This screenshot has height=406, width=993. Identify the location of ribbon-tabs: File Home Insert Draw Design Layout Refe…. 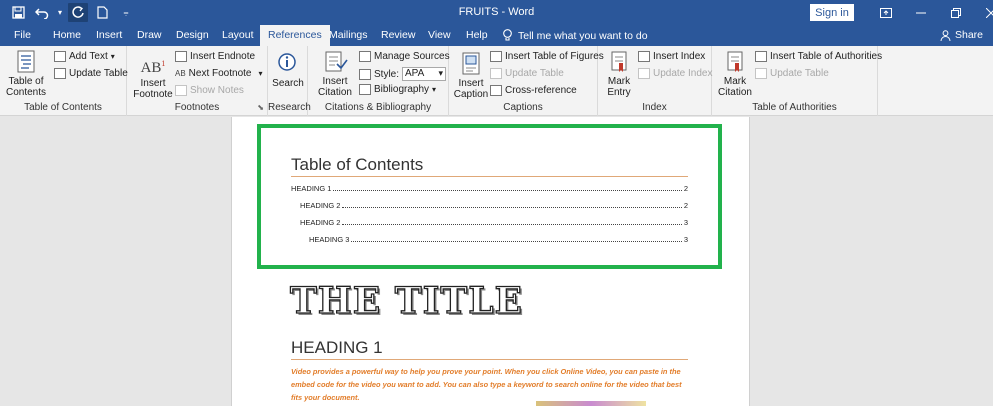
(496, 35).